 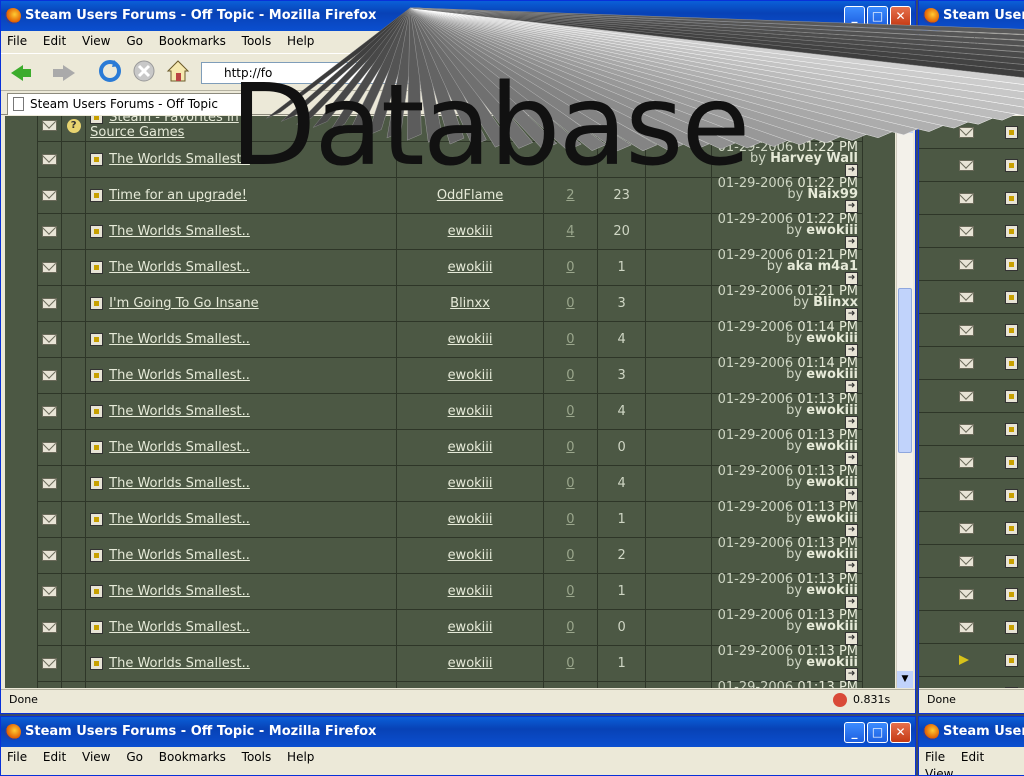 I want to click on last-post-icon: ➜, so click(x=851, y=125).